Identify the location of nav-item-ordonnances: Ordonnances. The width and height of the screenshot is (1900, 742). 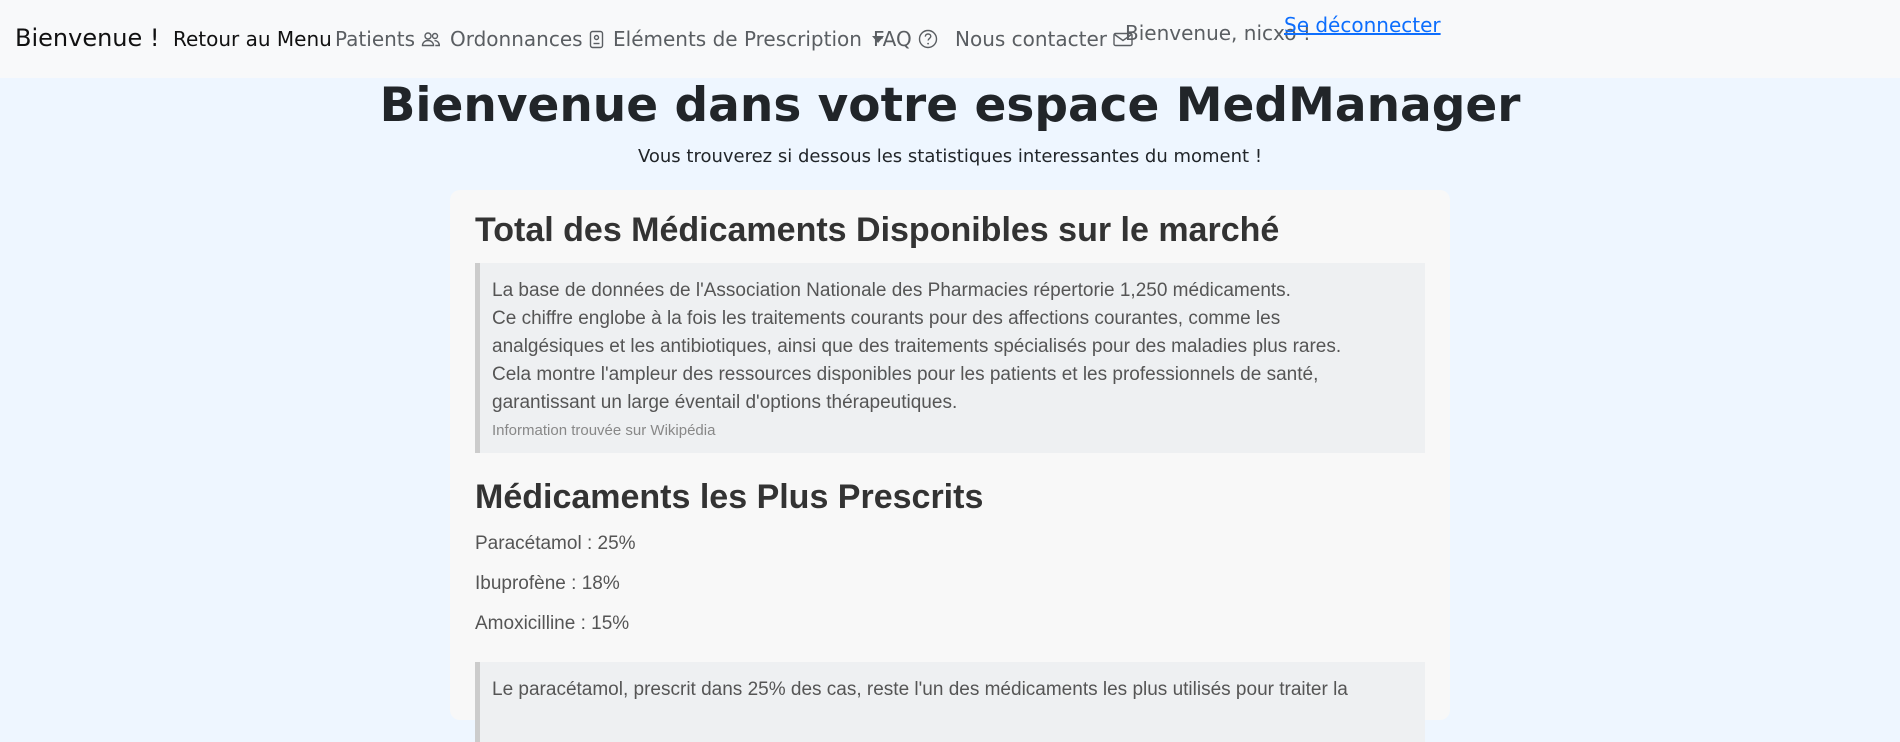
(527, 39).